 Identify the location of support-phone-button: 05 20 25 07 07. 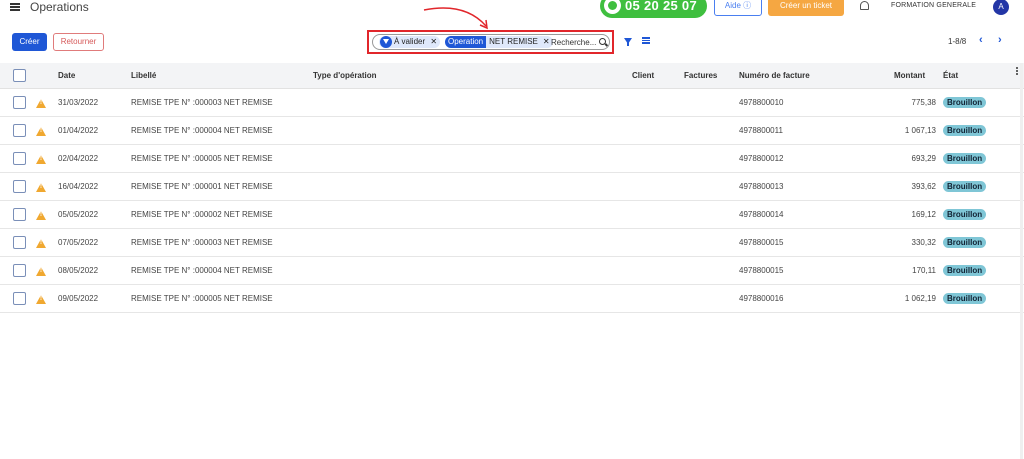
(653, 18).